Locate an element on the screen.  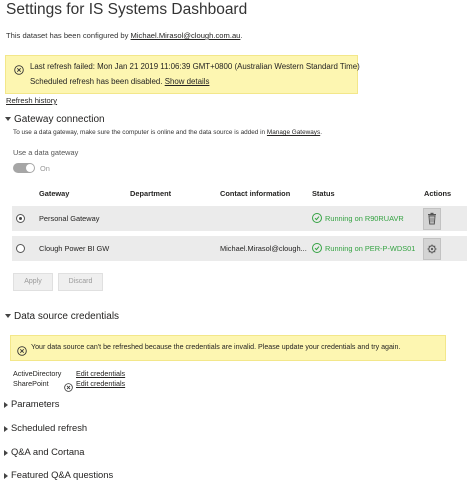
apply-button: Apply is located at coordinates (33, 282).